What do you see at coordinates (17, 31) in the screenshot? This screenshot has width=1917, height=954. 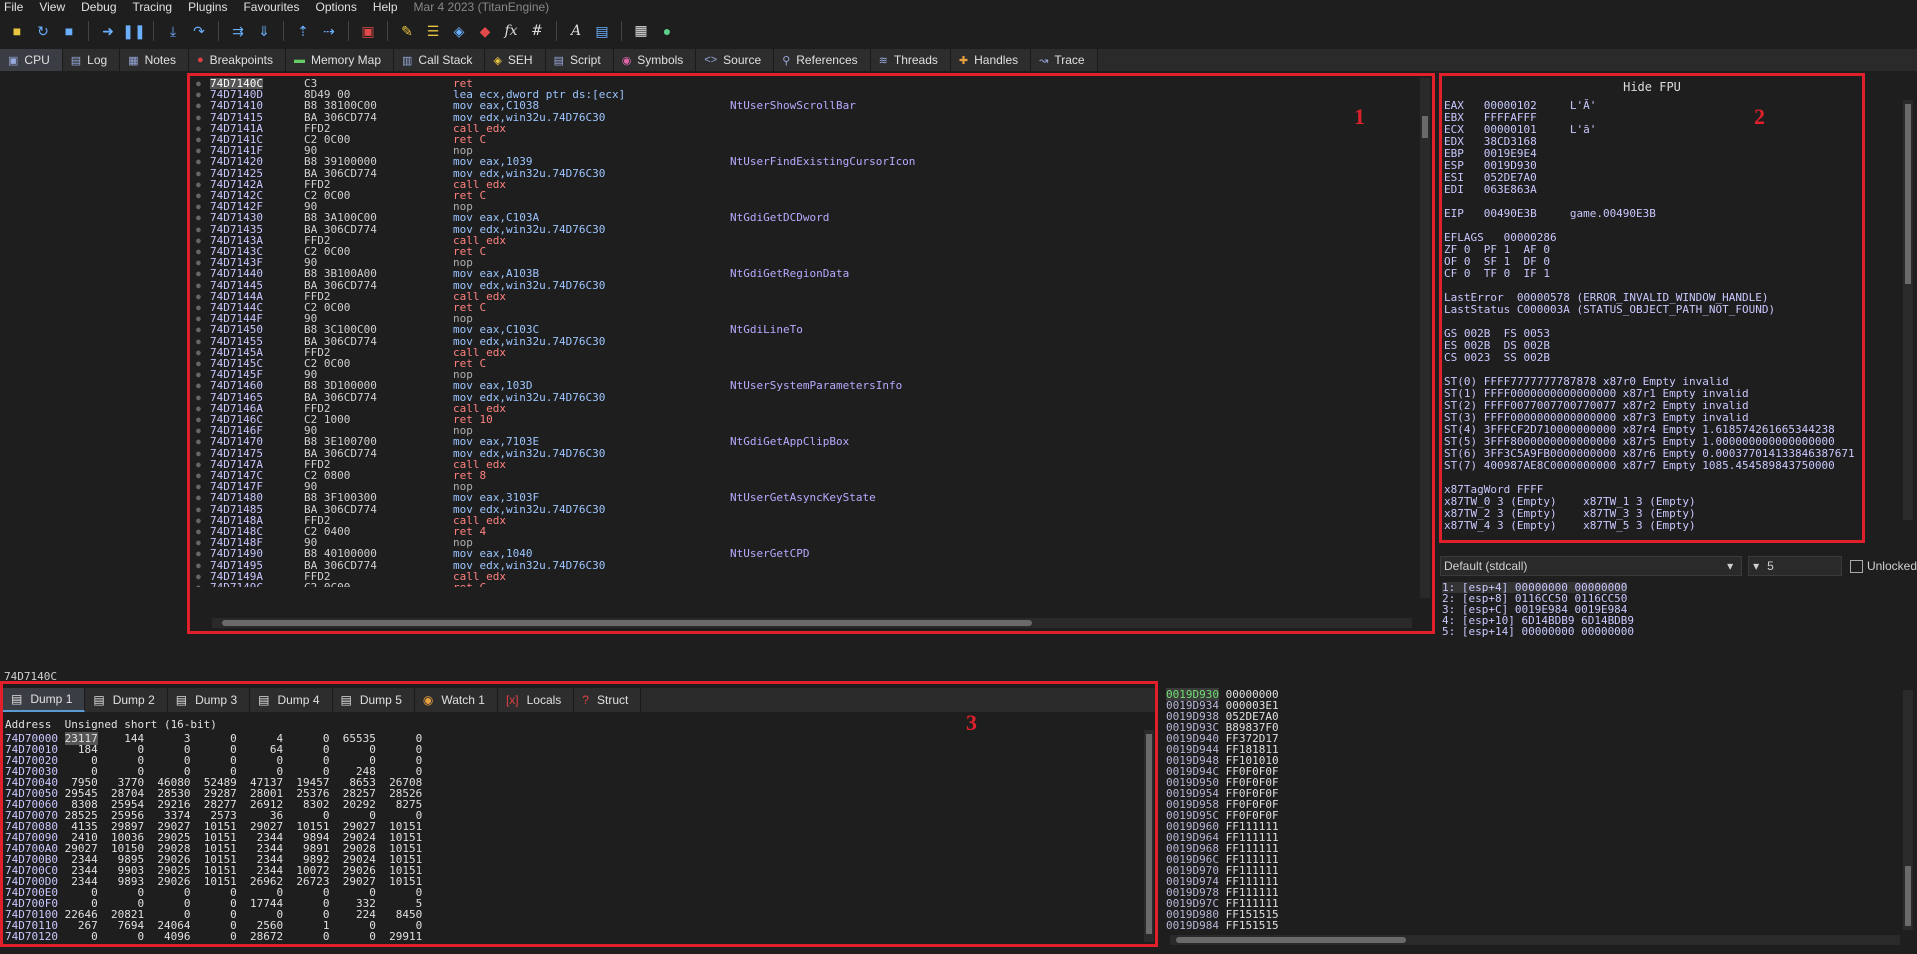 I see `open-icon: ■` at bounding box center [17, 31].